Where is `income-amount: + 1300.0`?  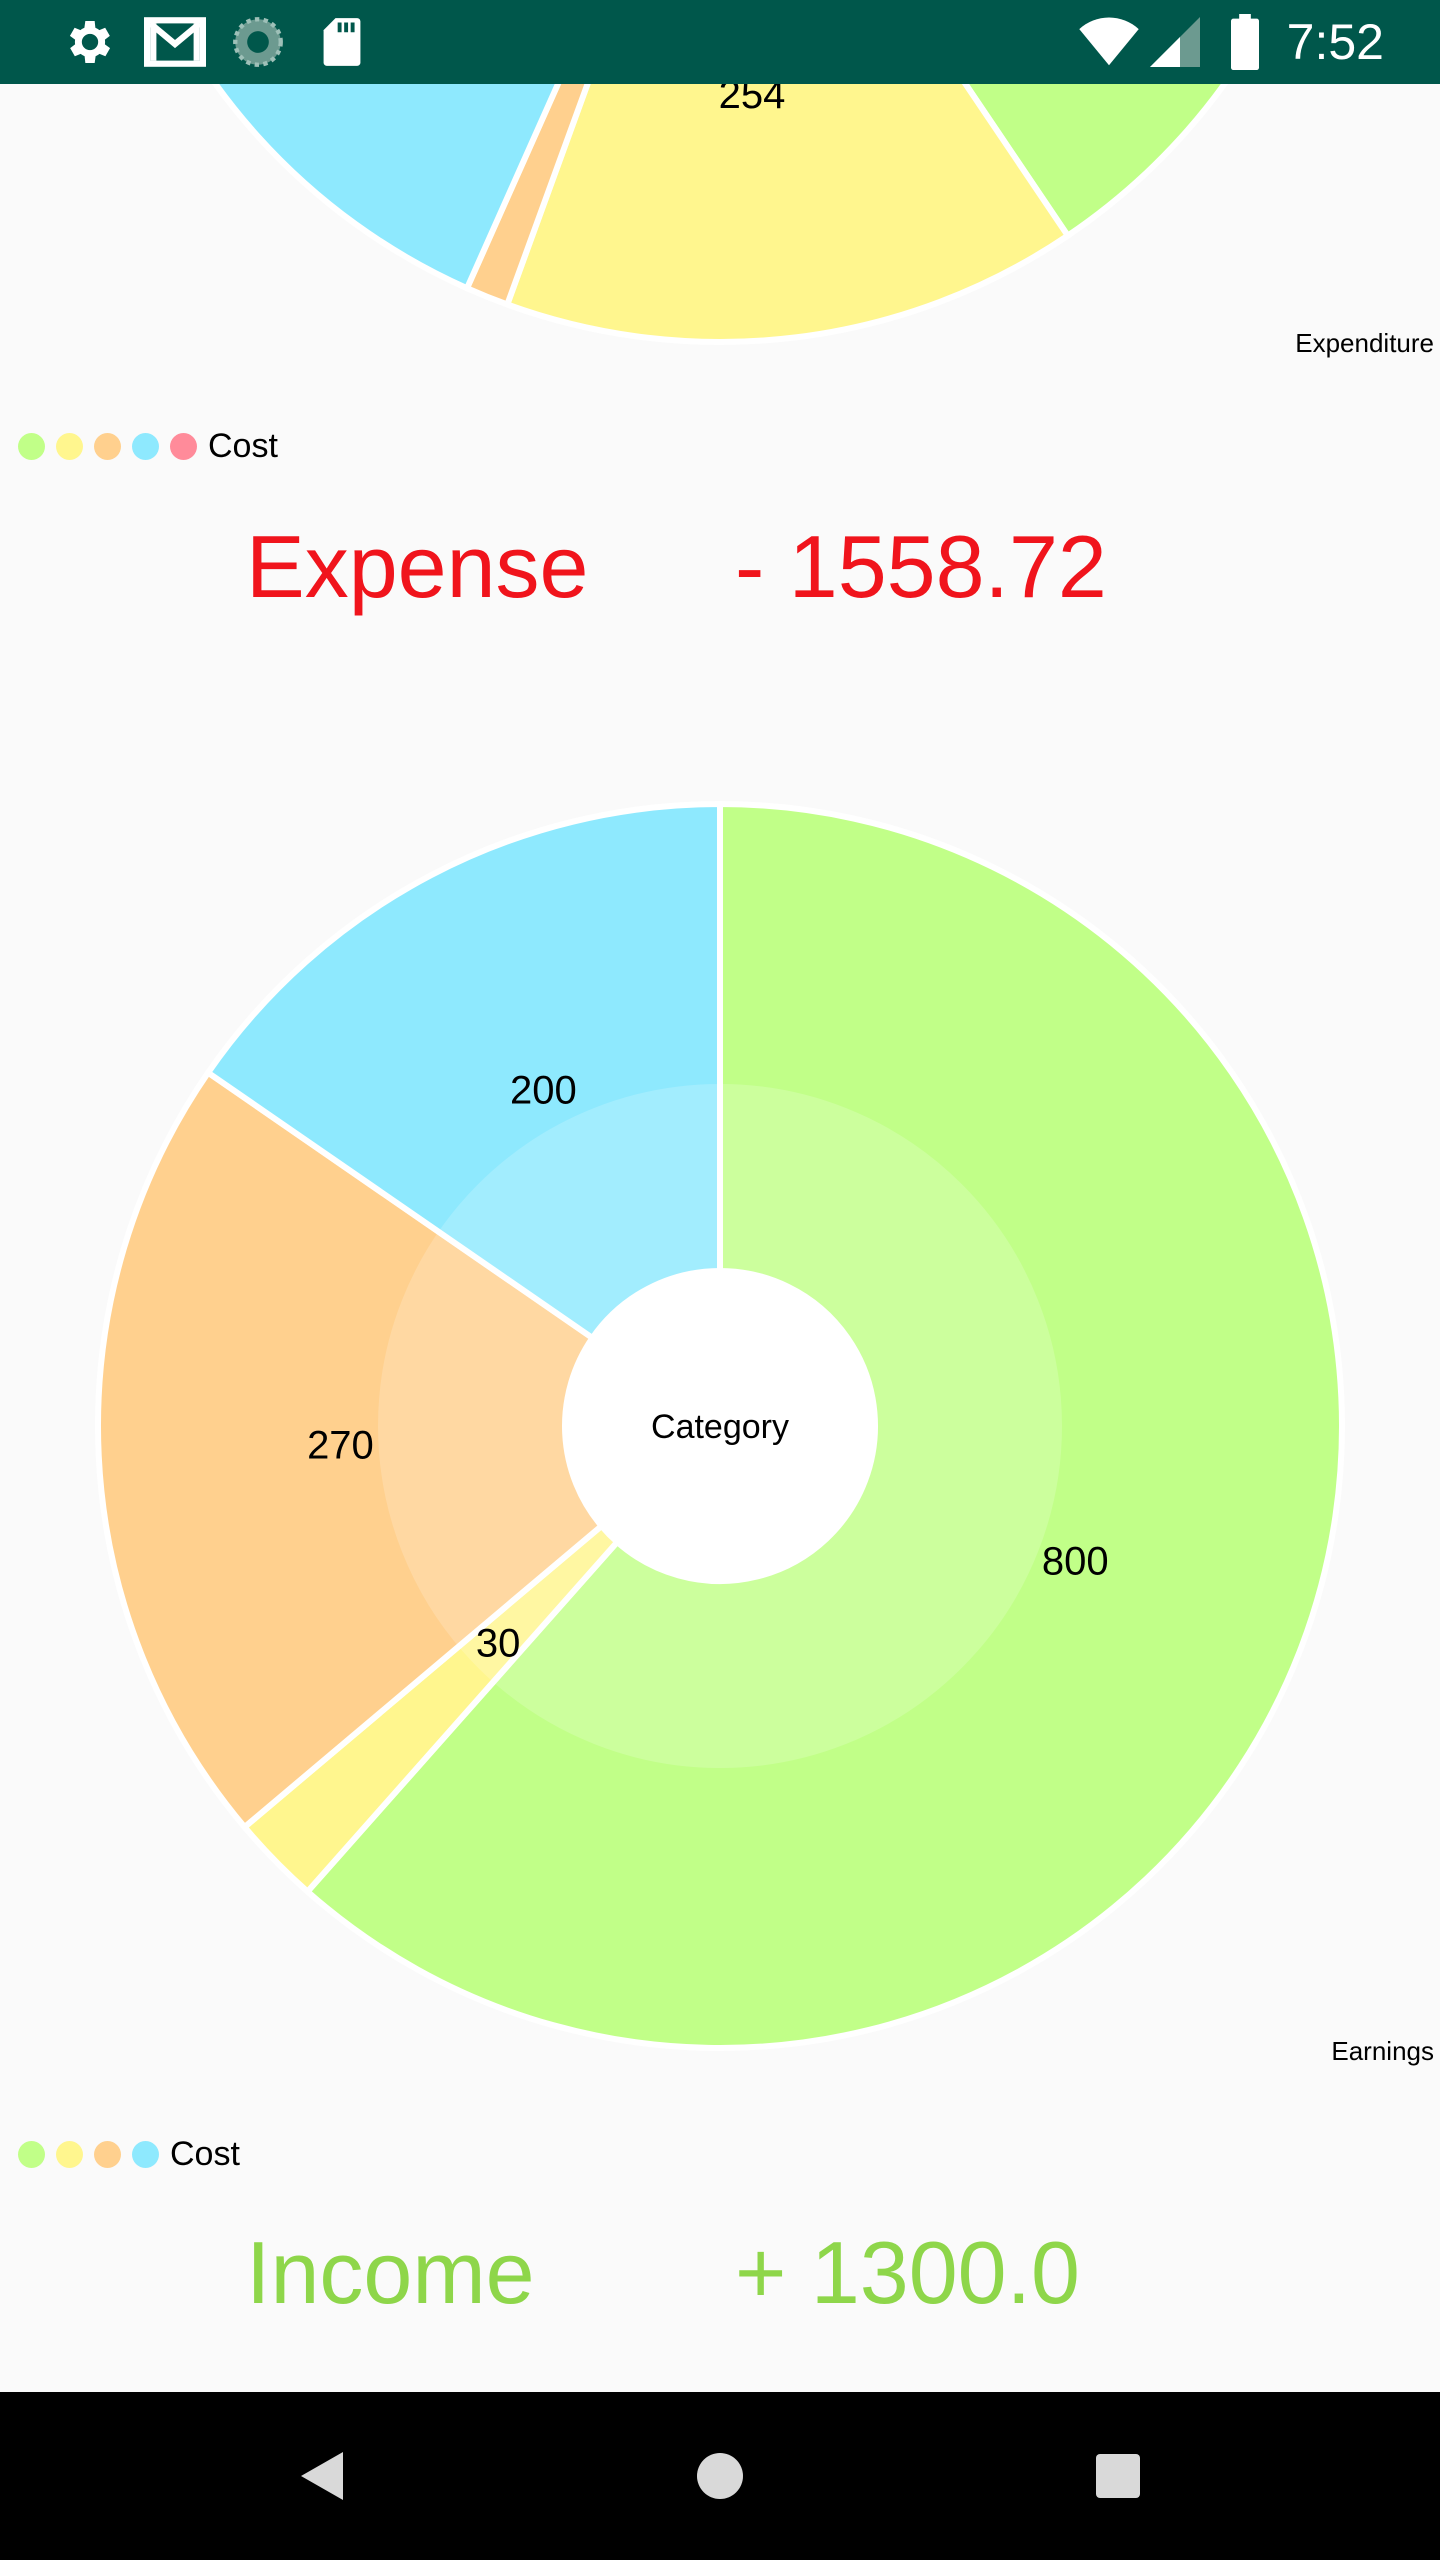 income-amount: + 1300.0 is located at coordinates (907, 2272).